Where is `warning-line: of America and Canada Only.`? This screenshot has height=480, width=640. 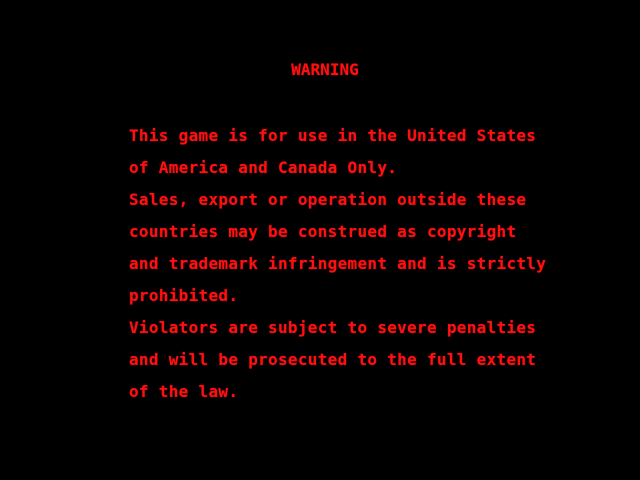
warning-line: of America and Canada Only. is located at coordinates (263, 167).